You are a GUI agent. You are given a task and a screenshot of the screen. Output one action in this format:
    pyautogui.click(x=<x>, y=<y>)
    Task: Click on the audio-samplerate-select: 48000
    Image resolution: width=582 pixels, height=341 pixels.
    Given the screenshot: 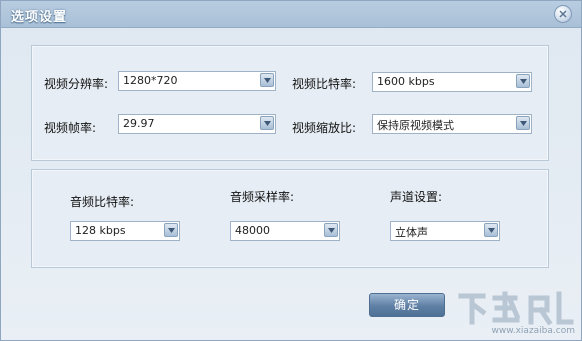 What is the action you would take?
    pyautogui.click(x=285, y=231)
    